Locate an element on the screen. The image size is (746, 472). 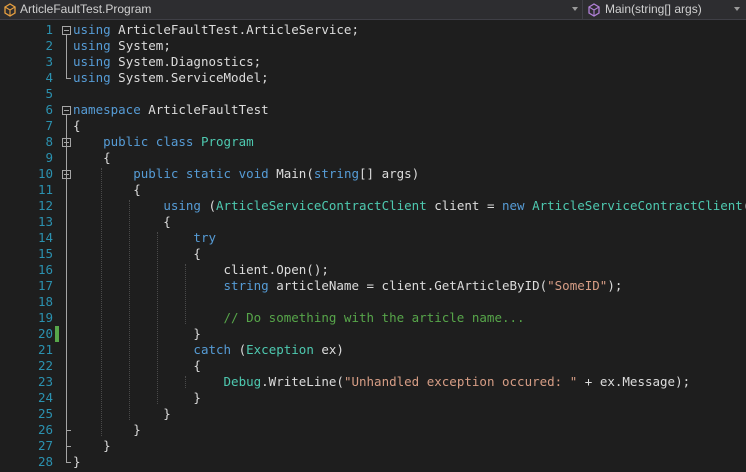
code-token: ex) is located at coordinates (328, 349).